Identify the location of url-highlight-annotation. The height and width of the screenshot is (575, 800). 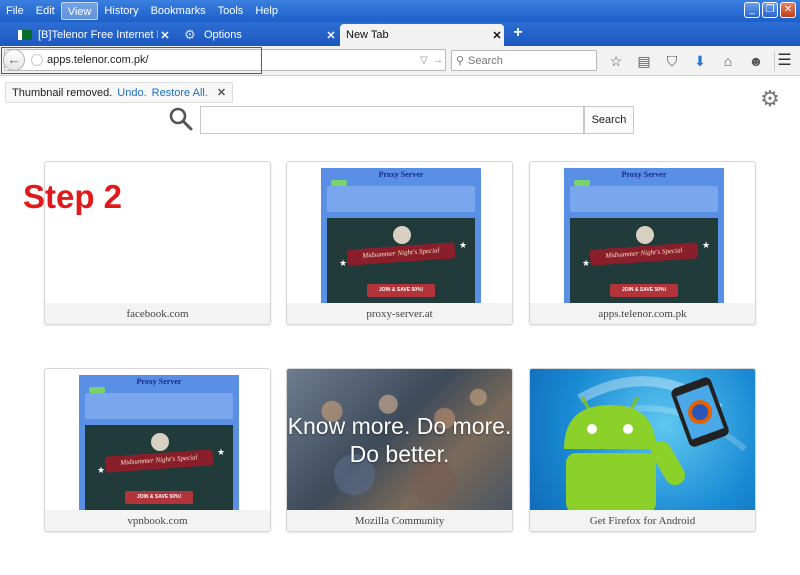
(131, 60).